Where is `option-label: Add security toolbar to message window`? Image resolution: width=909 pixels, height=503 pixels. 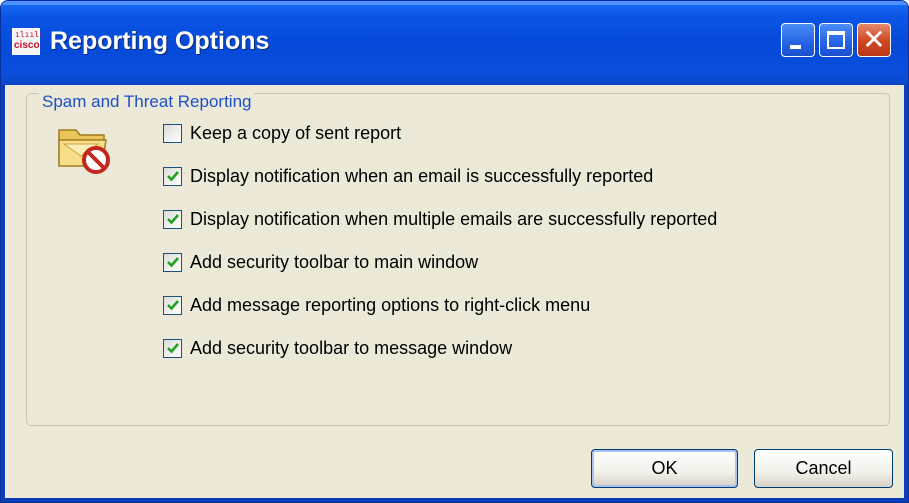
option-label: Add security toolbar to message window is located at coordinates (351, 348).